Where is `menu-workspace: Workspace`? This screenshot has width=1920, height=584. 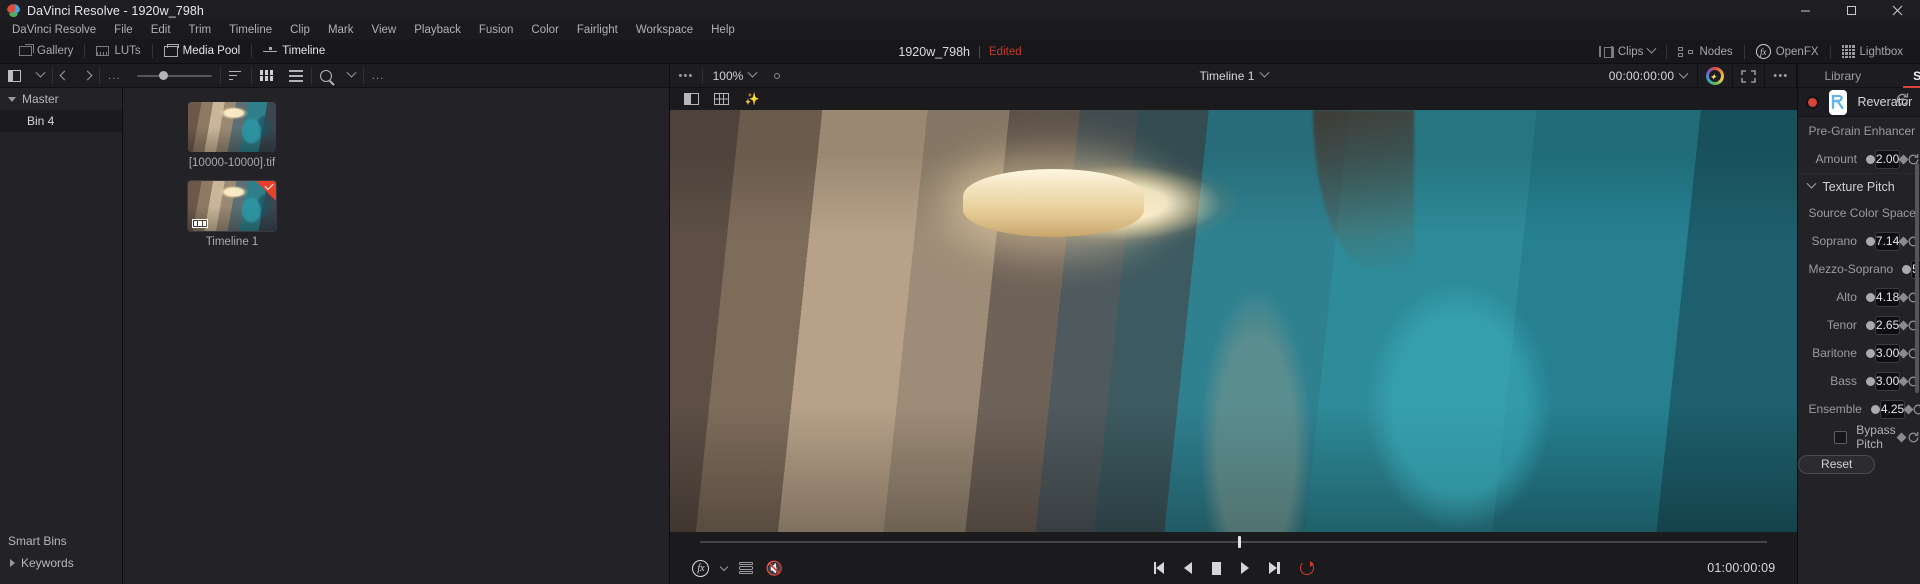 menu-workspace: Workspace is located at coordinates (664, 30).